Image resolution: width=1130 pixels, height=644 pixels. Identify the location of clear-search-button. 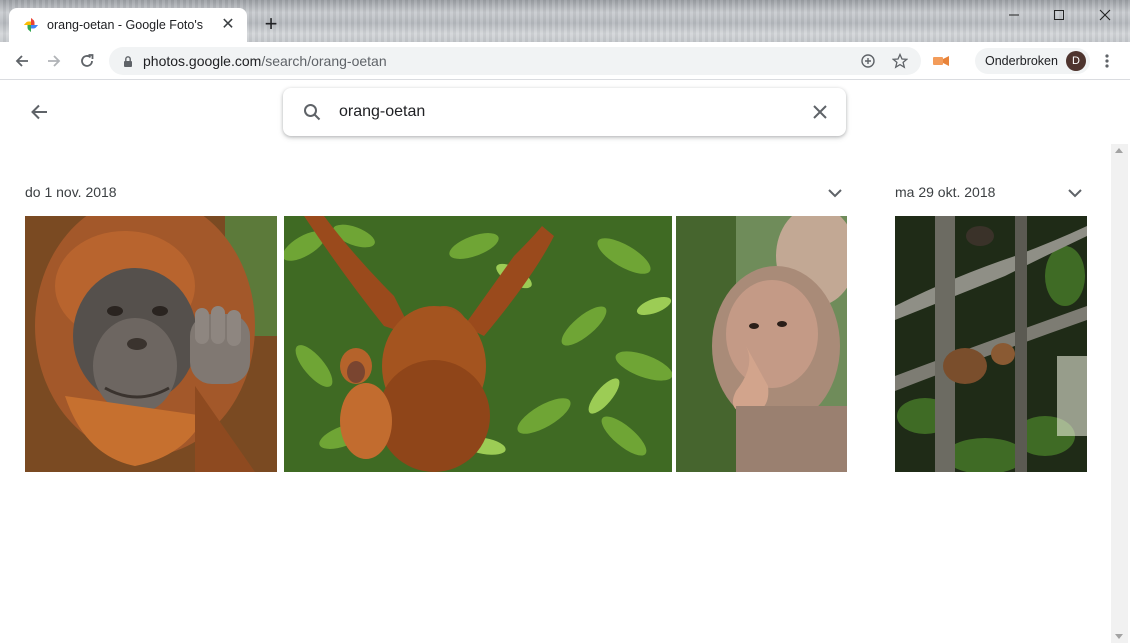
(820, 112).